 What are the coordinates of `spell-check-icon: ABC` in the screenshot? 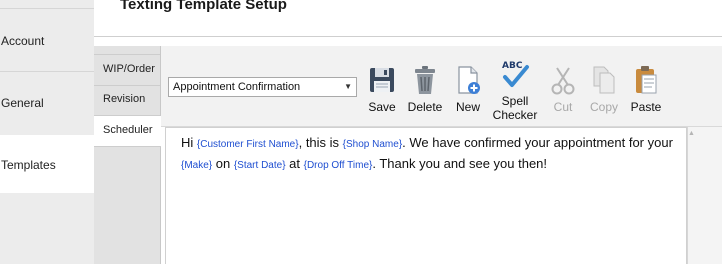 It's located at (515, 74).